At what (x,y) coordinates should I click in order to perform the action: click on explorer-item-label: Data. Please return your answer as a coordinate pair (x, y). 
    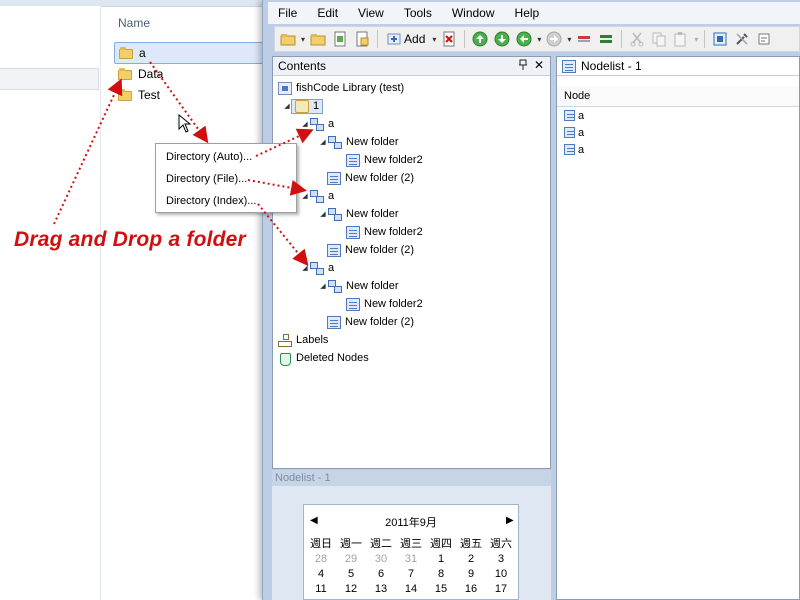
    Looking at the image, I should click on (151, 74).